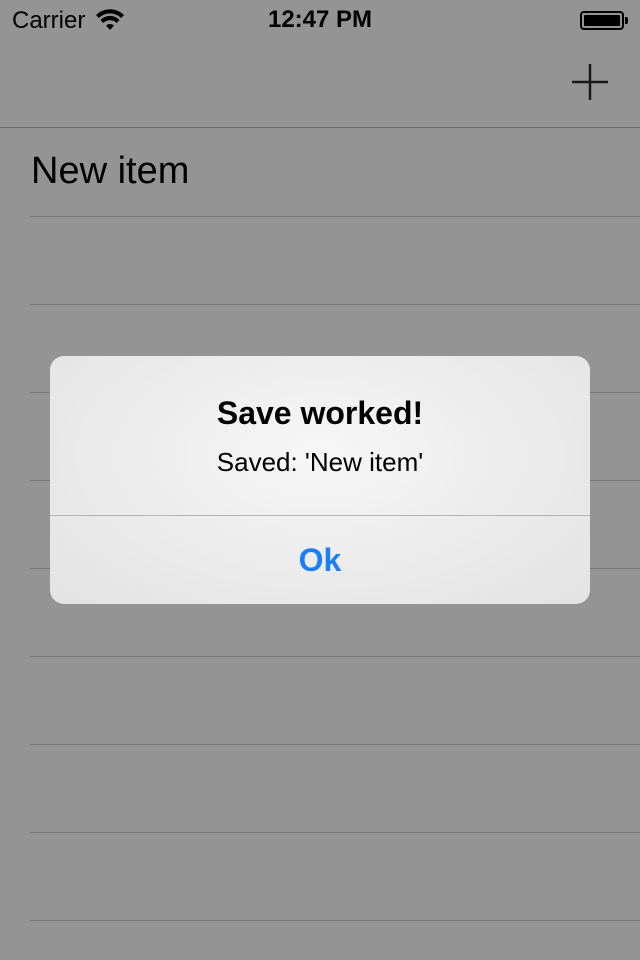  Describe the element at coordinates (320, 413) in the screenshot. I see `alert-title: Save worked!` at that location.